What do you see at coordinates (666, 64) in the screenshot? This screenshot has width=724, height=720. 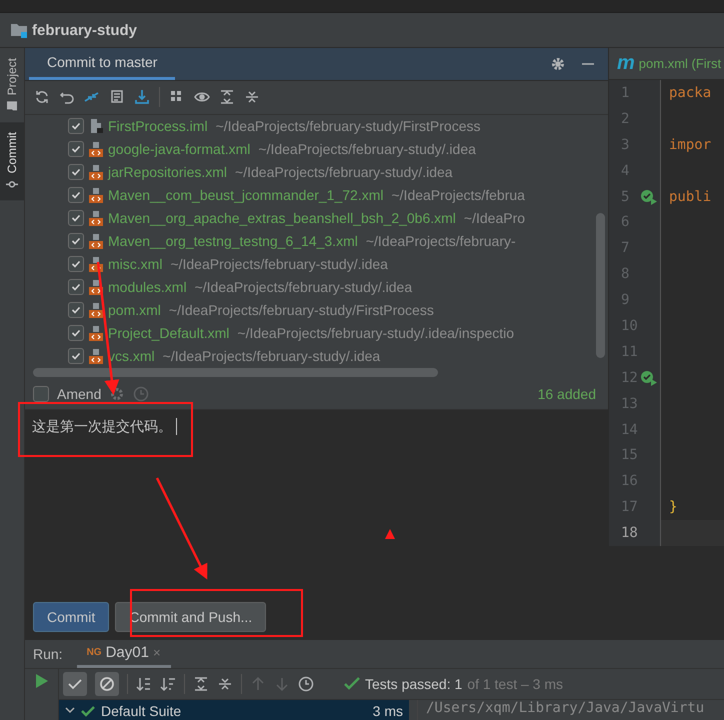 I see `editor-tab: m pom.xml (First` at bounding box center [666, 64].